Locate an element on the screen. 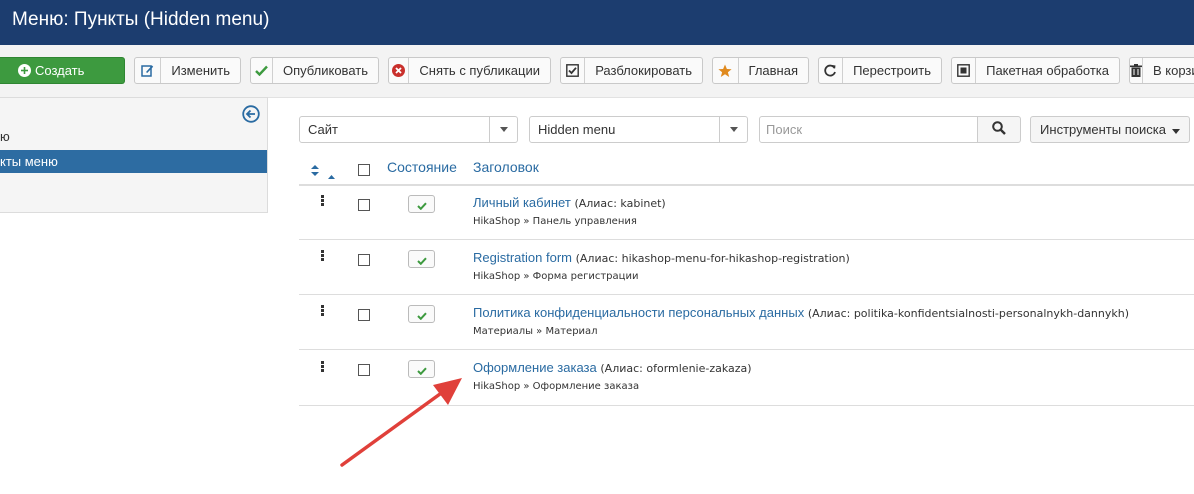  cancel-circle-icon is located at coordinates (399, 70).